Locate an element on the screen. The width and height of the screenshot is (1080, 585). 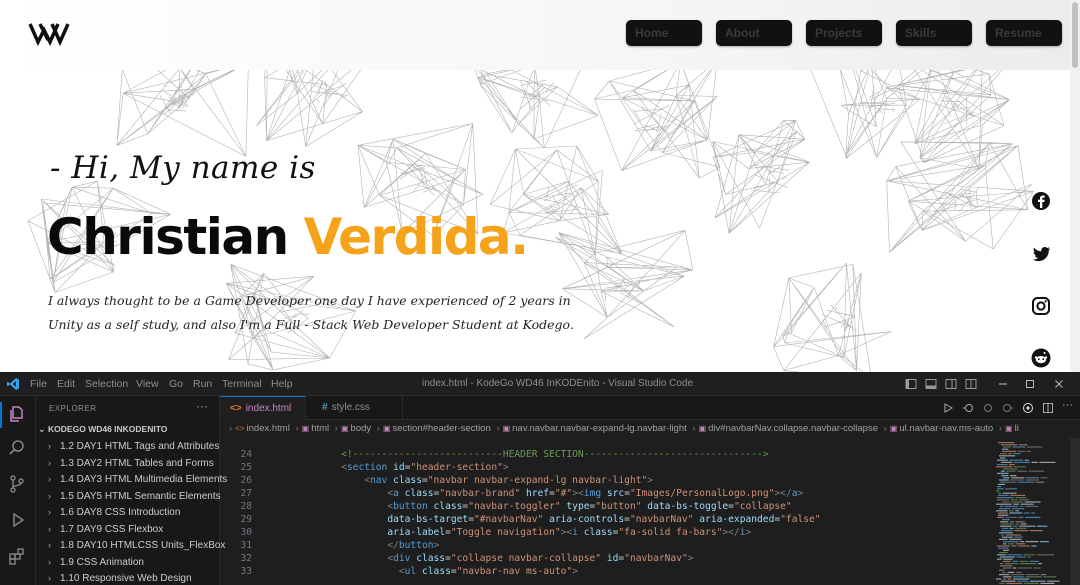
menu-terminal: Terminal is located at coordinates (242, 384).